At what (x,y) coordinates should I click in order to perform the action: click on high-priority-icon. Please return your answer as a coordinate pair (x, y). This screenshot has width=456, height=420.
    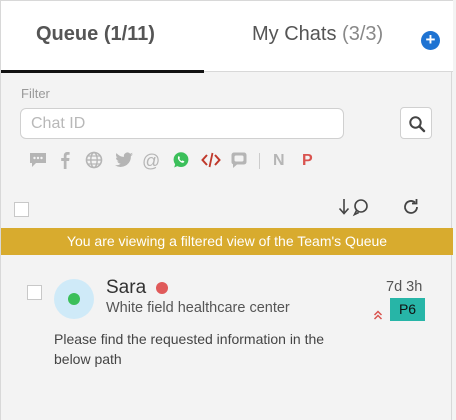
    Looking at the image, I should click on (378, 316).